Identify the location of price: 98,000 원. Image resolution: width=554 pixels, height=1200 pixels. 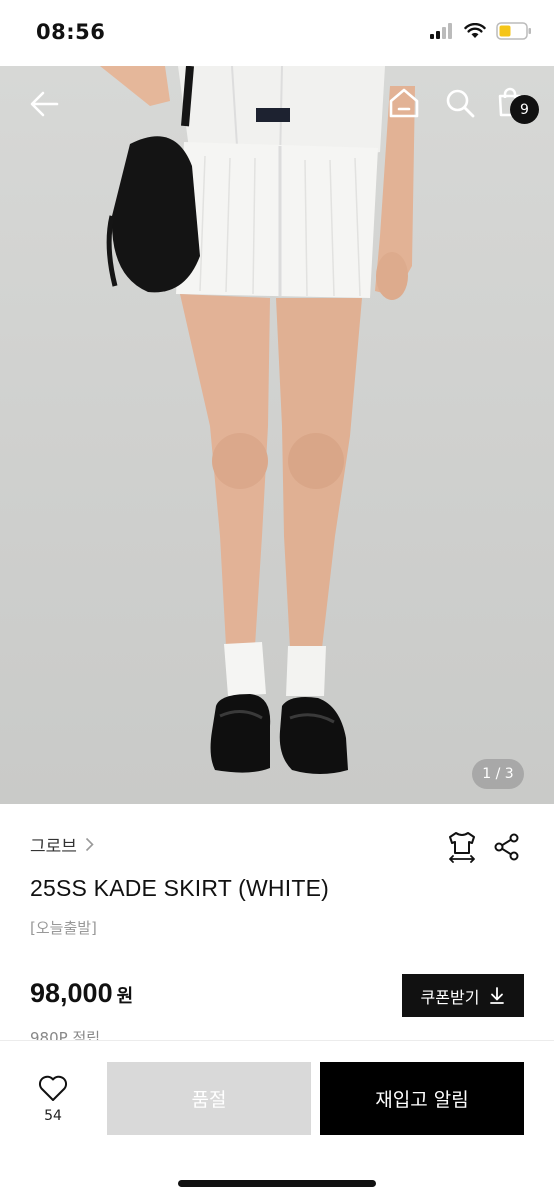
(81, 993).